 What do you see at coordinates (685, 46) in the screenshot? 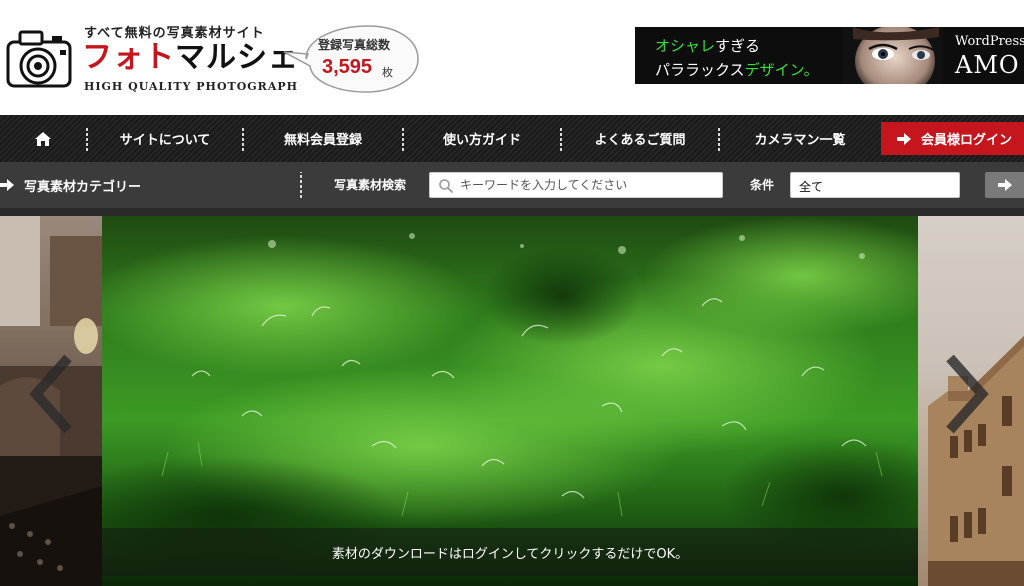
I see `ad-line-1-green: オシャレ` at bounding box center [685, 46].